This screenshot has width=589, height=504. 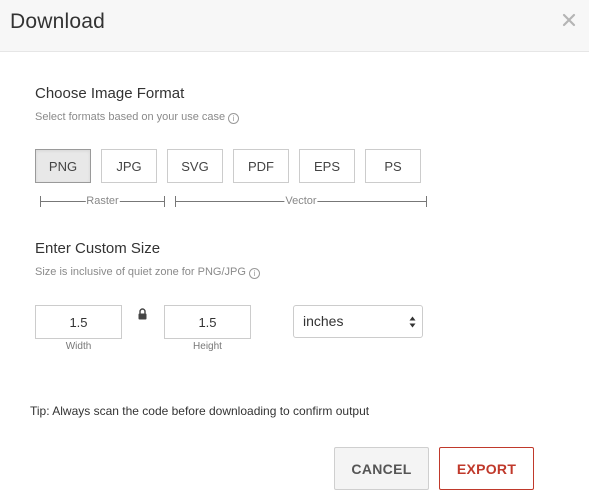 I want to click on format-section-title: Choose Image Format, so click(x=110, y=93).